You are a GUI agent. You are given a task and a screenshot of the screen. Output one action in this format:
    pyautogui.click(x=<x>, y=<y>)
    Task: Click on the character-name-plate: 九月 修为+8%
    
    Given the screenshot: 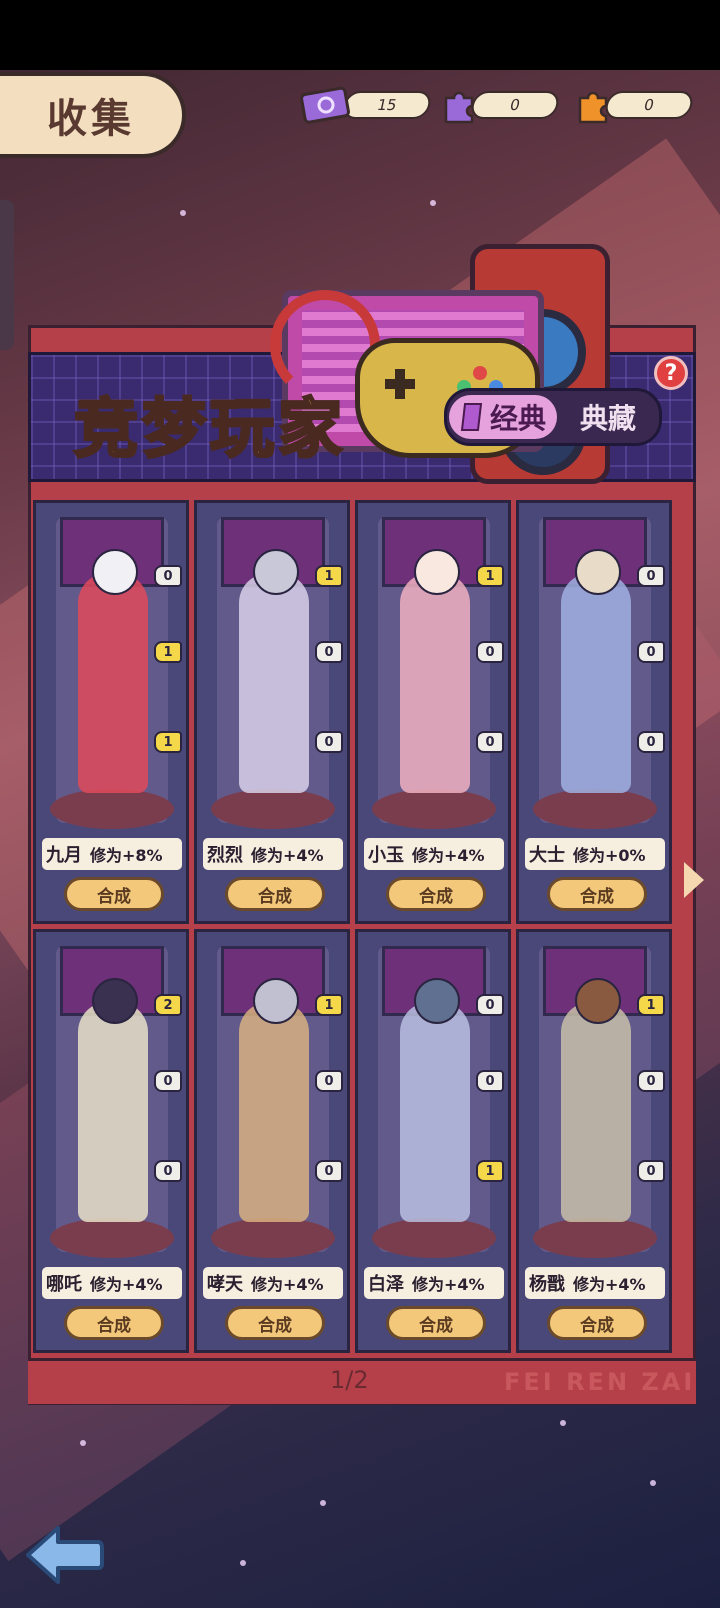 What is the action you would take?
    pyautogui.click(x=112, y=854)
    